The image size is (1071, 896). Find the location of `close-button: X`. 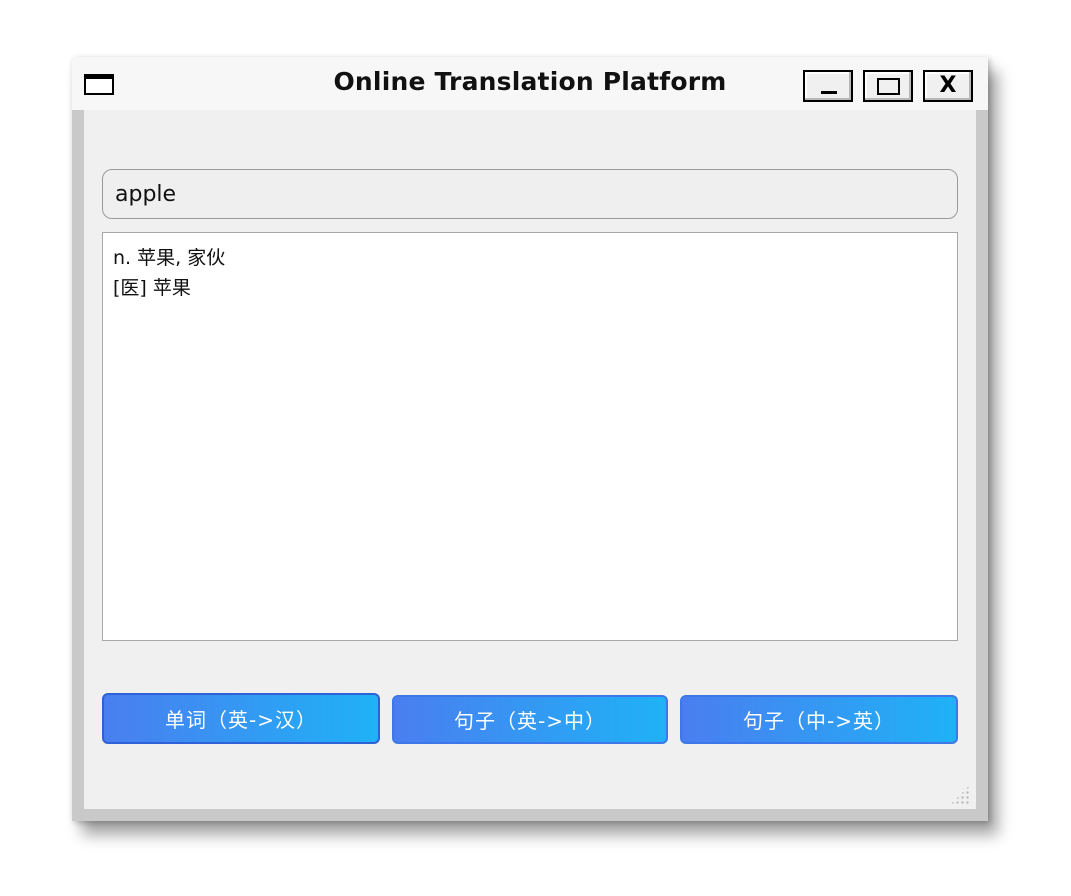

close-button: X is located at coordinates (948, 86).